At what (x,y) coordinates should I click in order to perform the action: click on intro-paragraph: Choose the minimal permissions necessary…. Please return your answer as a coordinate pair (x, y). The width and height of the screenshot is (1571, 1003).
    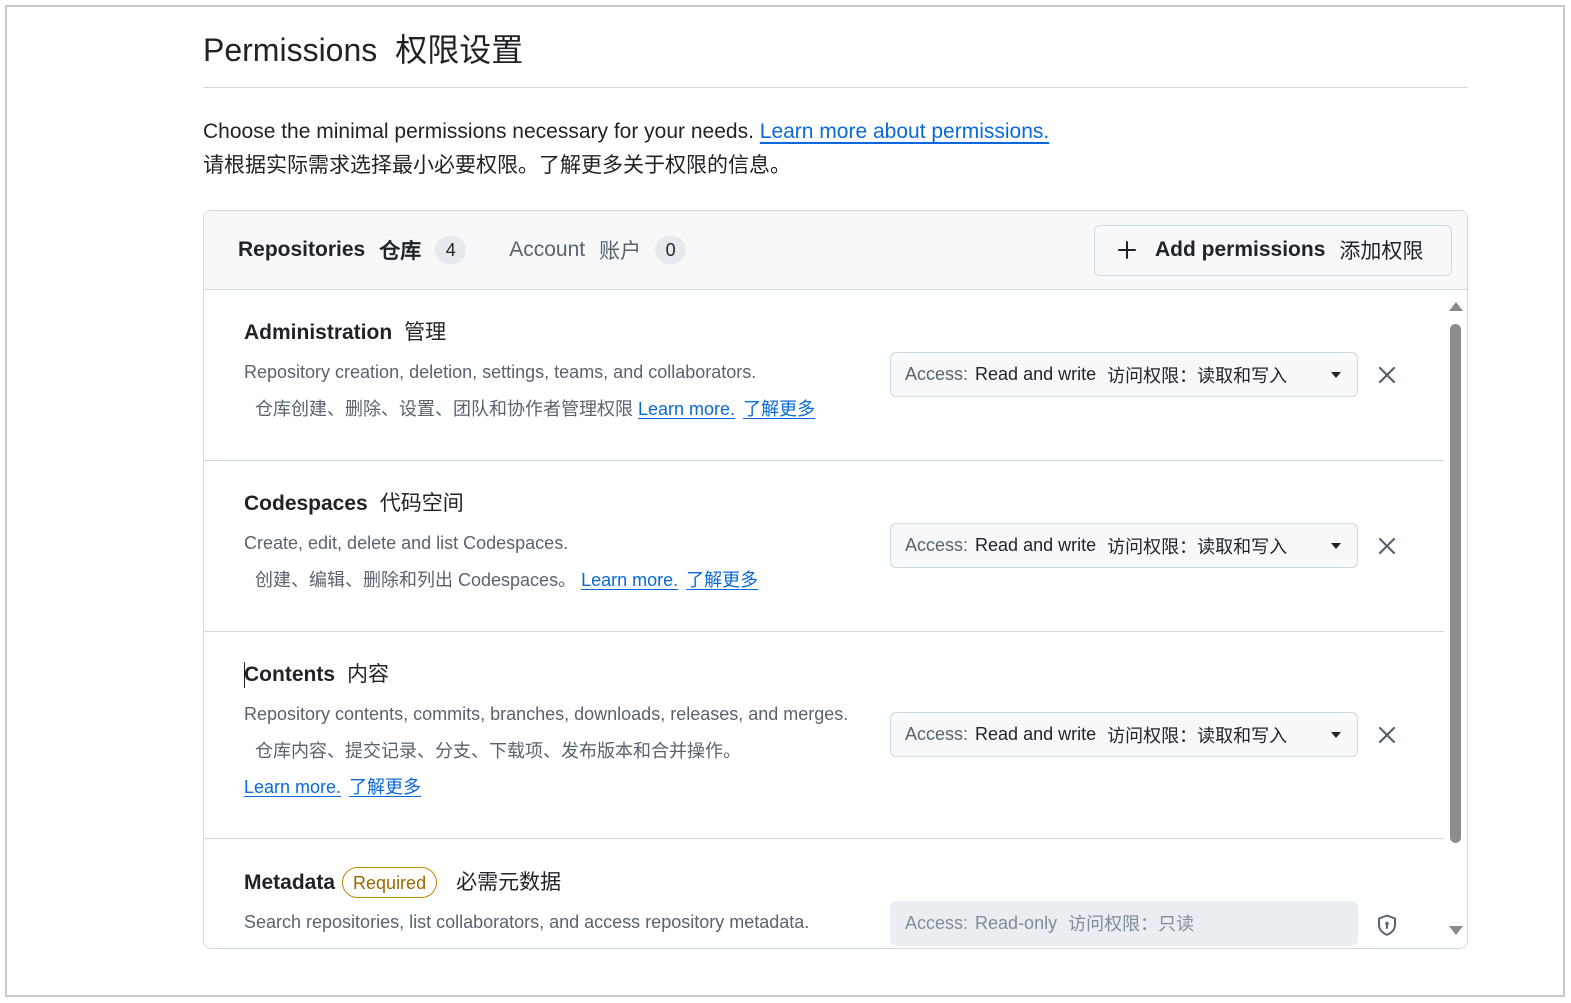
    Looking at the image, I should click on (835, 149).